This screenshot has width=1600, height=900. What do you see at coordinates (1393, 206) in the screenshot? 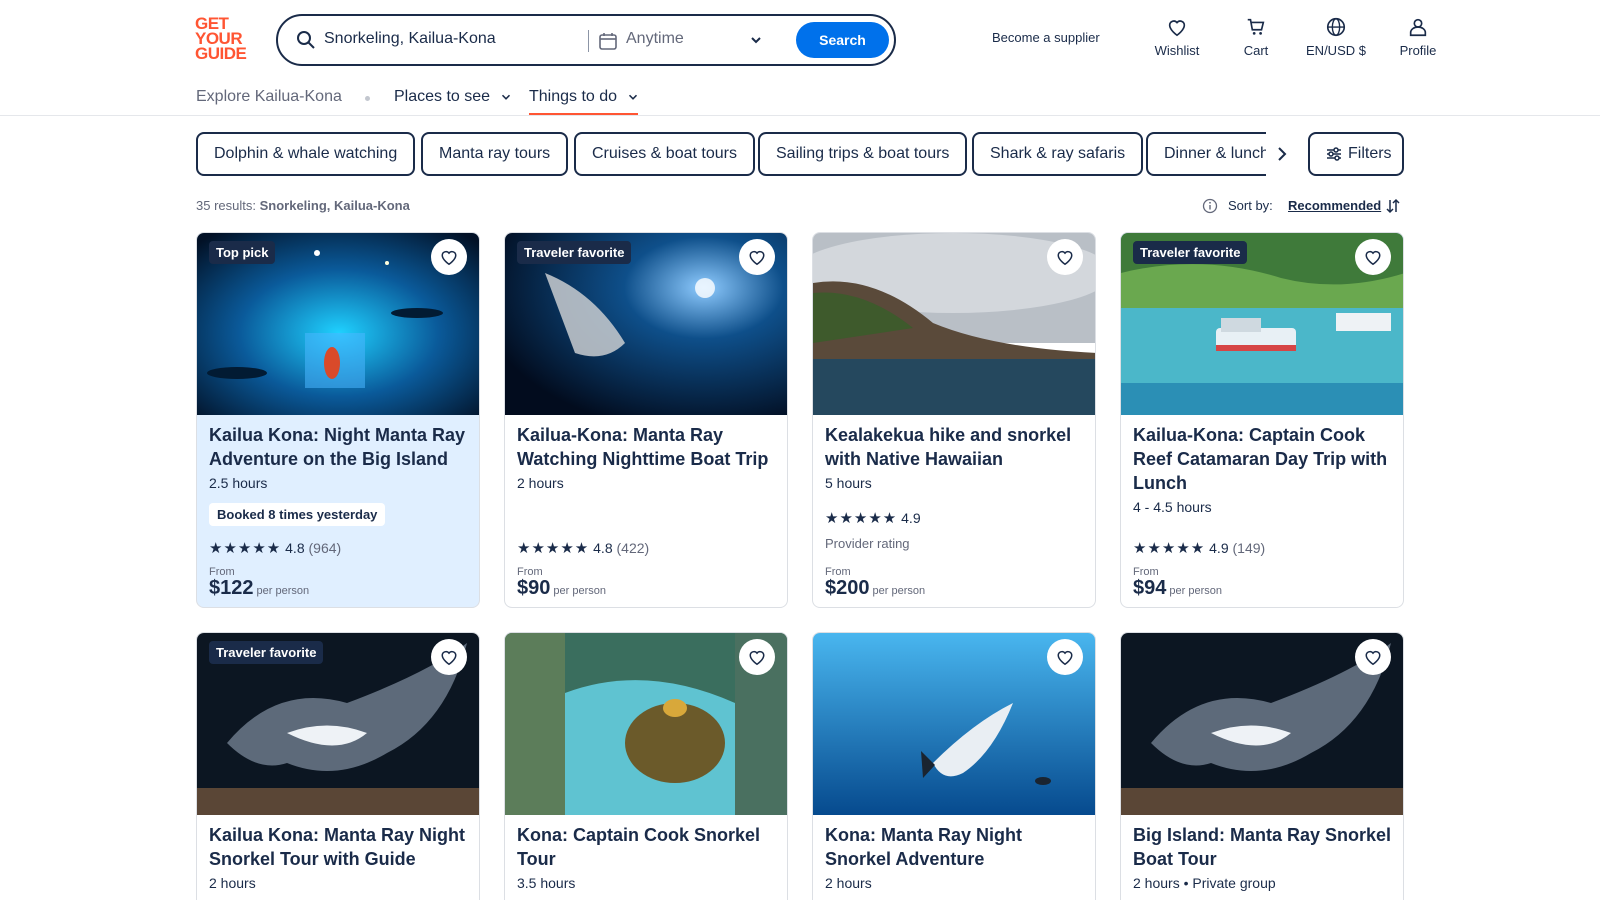
I see `sort-arrows-icon` at bounding box center [1393, 206].